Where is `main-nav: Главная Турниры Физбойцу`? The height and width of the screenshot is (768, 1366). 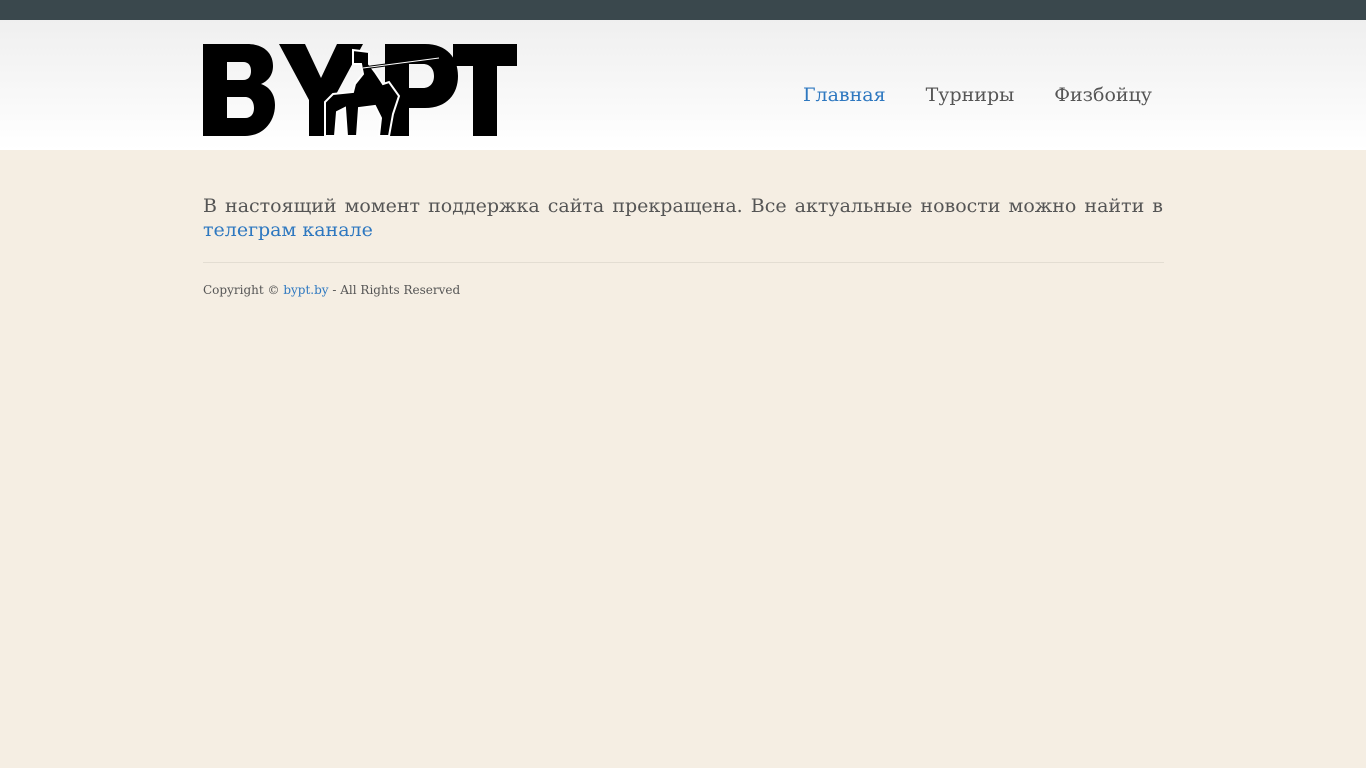
main-nav: Главная Турниры Физбойцу is located at coordinates (977, 95).